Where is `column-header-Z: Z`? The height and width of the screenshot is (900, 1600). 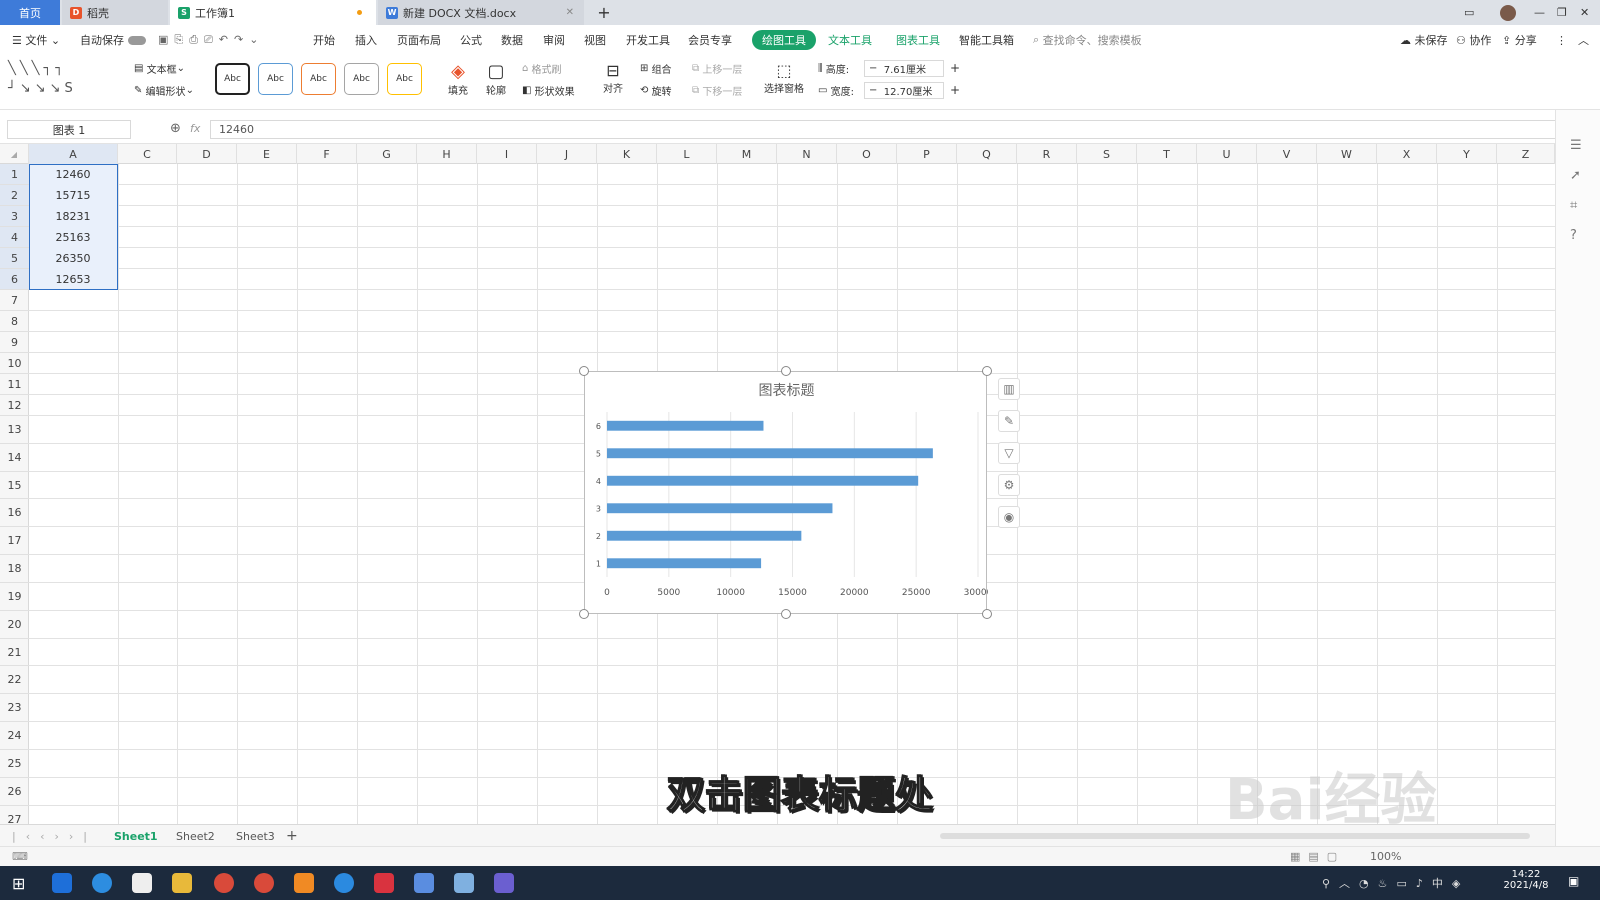
column-header-Z: Z is located at coordinates (1526, 154).